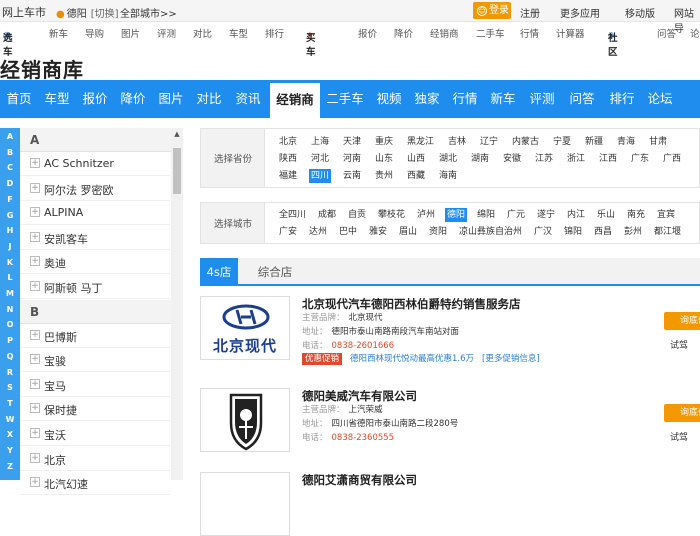 This screenshot has width=700, height=536. I want to click on city-option: 攀枝花, so click(391, 215).